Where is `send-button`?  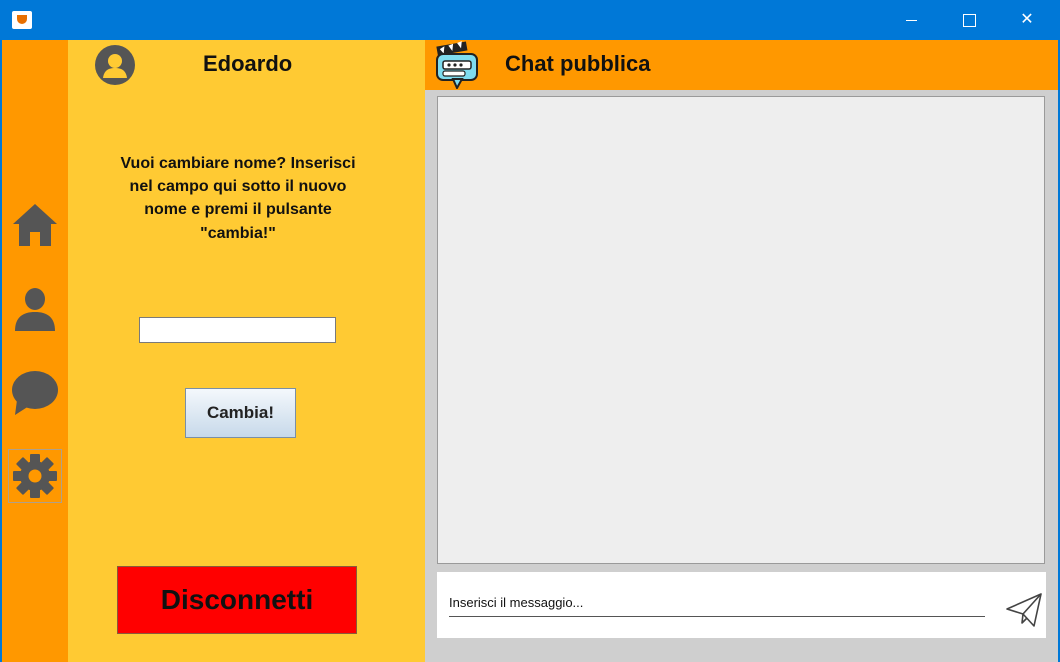 send-button is located at coordinates (1024, 610).